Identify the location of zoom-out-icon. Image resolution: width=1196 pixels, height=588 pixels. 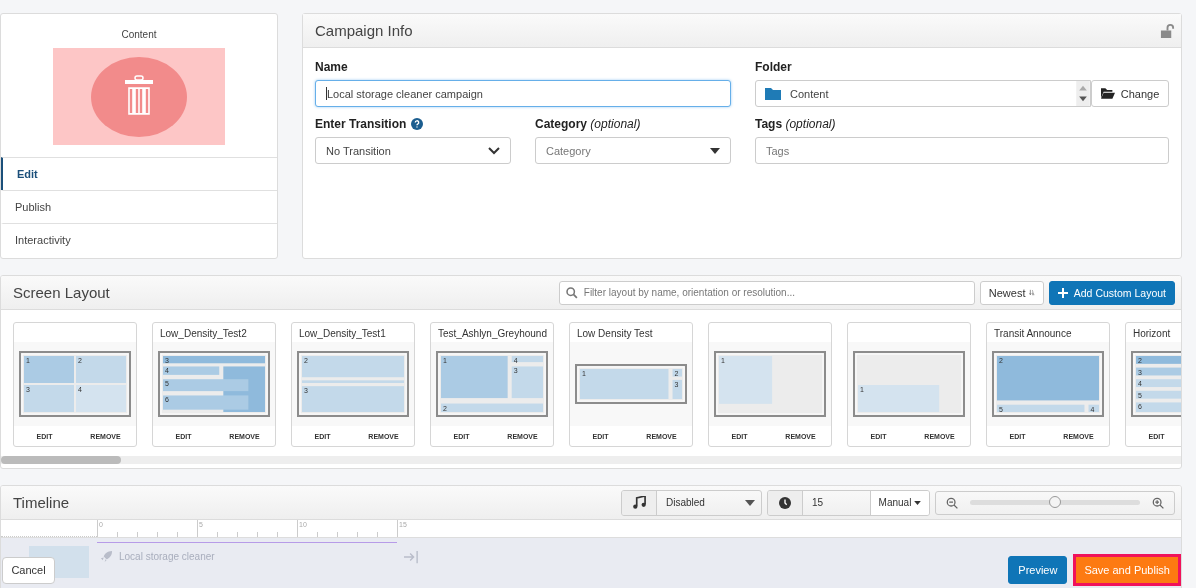
(952, 502).